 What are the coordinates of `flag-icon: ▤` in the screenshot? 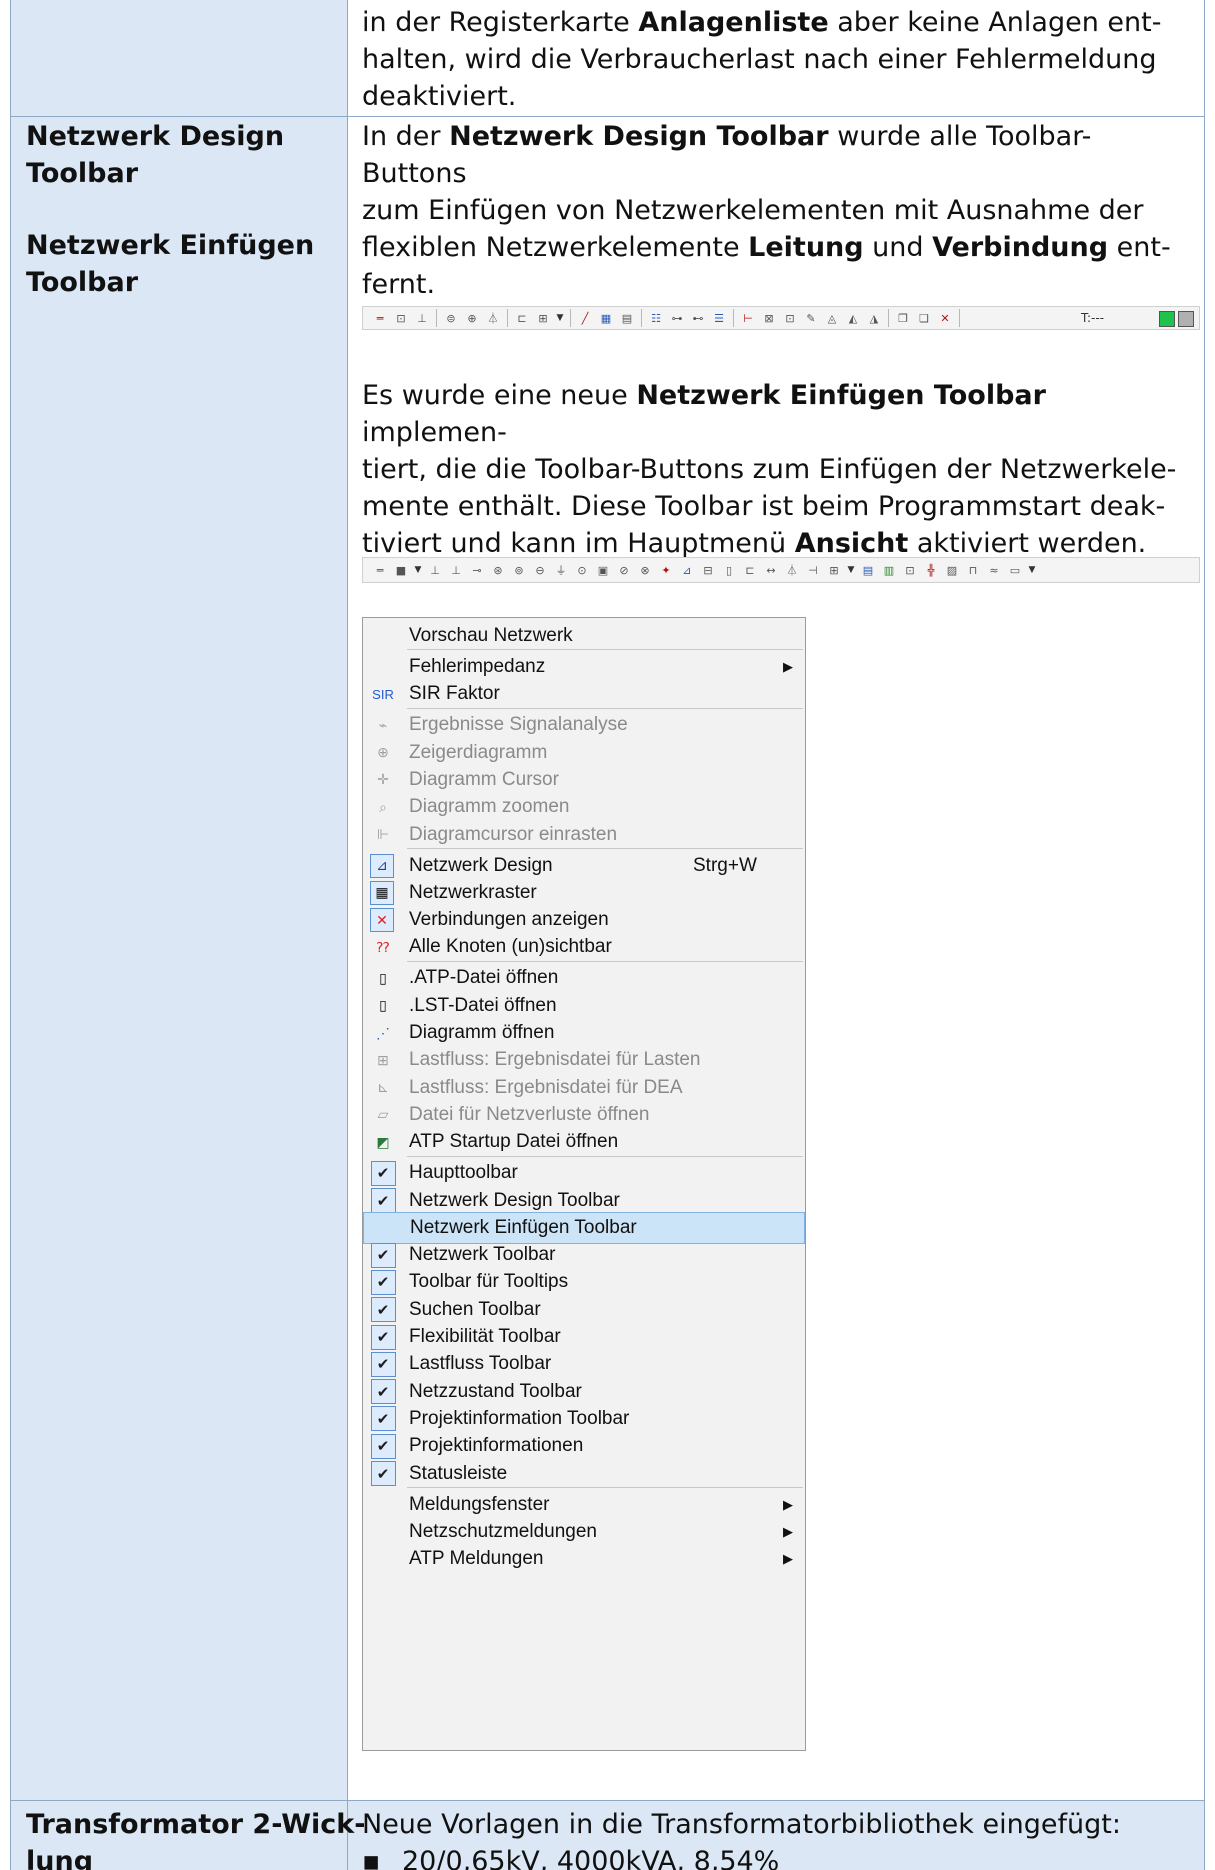 It's located at (868, 570).